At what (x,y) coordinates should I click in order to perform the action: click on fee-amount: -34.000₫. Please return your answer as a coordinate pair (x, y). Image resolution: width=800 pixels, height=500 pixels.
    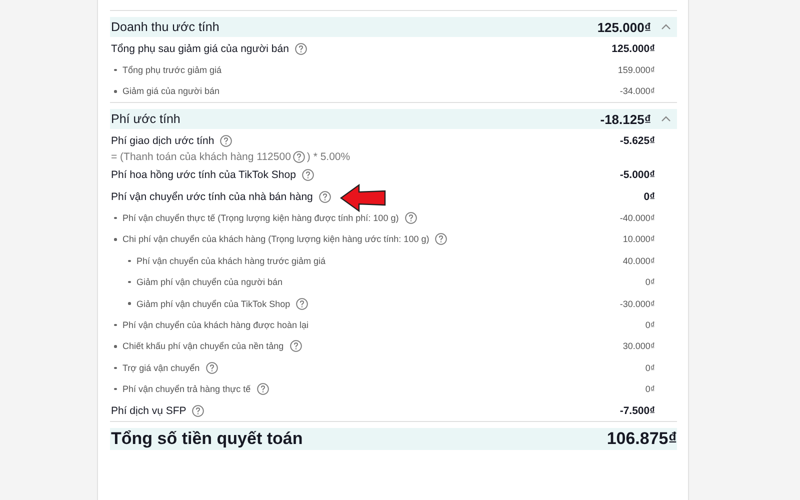
    Looking at the image, I should click on (637, 91).